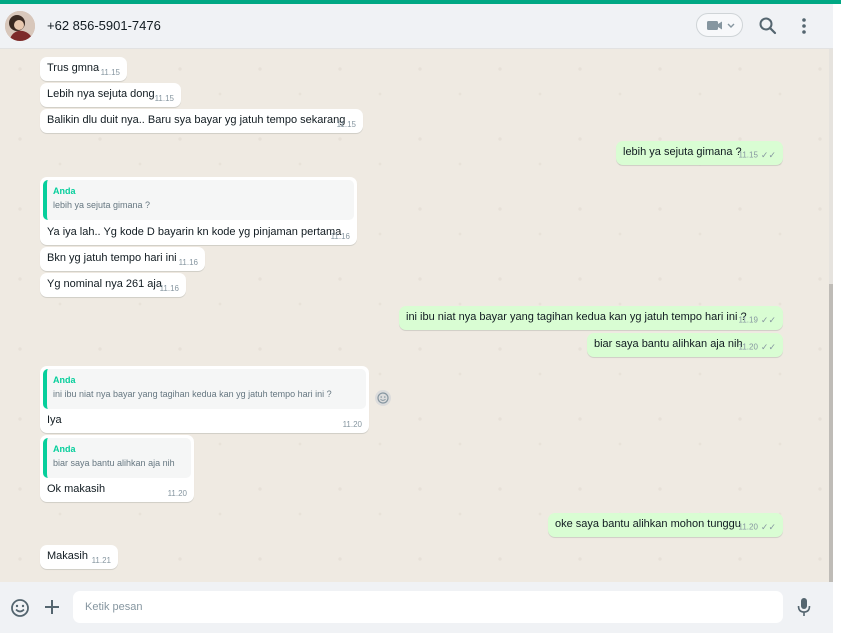 Image resolution: width=841 pixels, height=633 pixels. I want to click on emoji-button, so click(20, 608).